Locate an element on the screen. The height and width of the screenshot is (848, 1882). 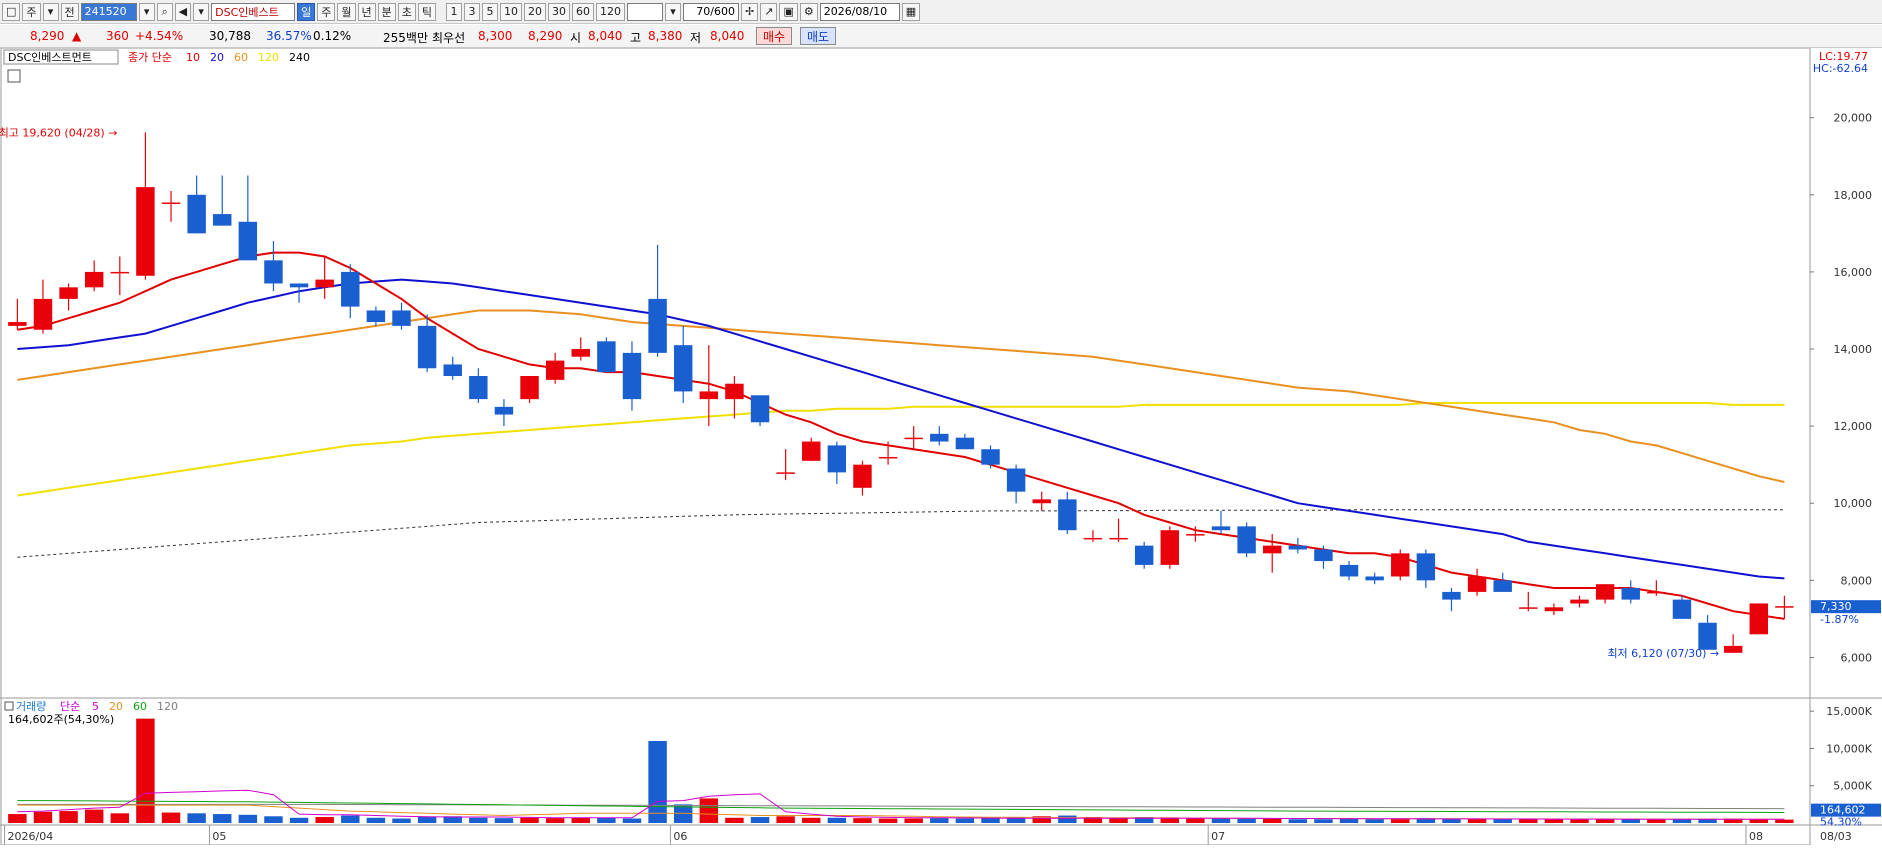
interval-30-button: 30 is located at coordinates (559, 11).